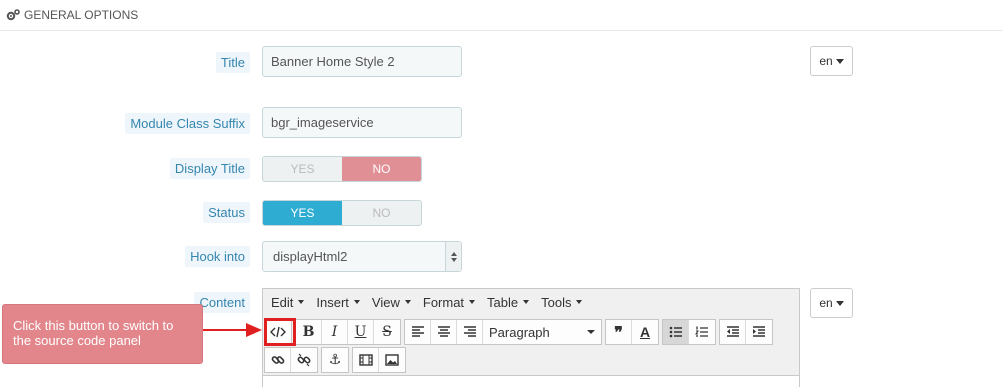 The width and height of the screenshot is (1002, 387). I want to click on strikethrough-icon: S, so click(387, 332).